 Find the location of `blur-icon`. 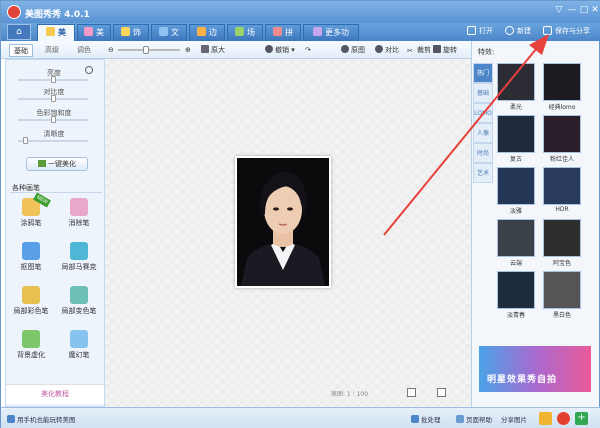

blur-icon is located at coordinates (31, 339).